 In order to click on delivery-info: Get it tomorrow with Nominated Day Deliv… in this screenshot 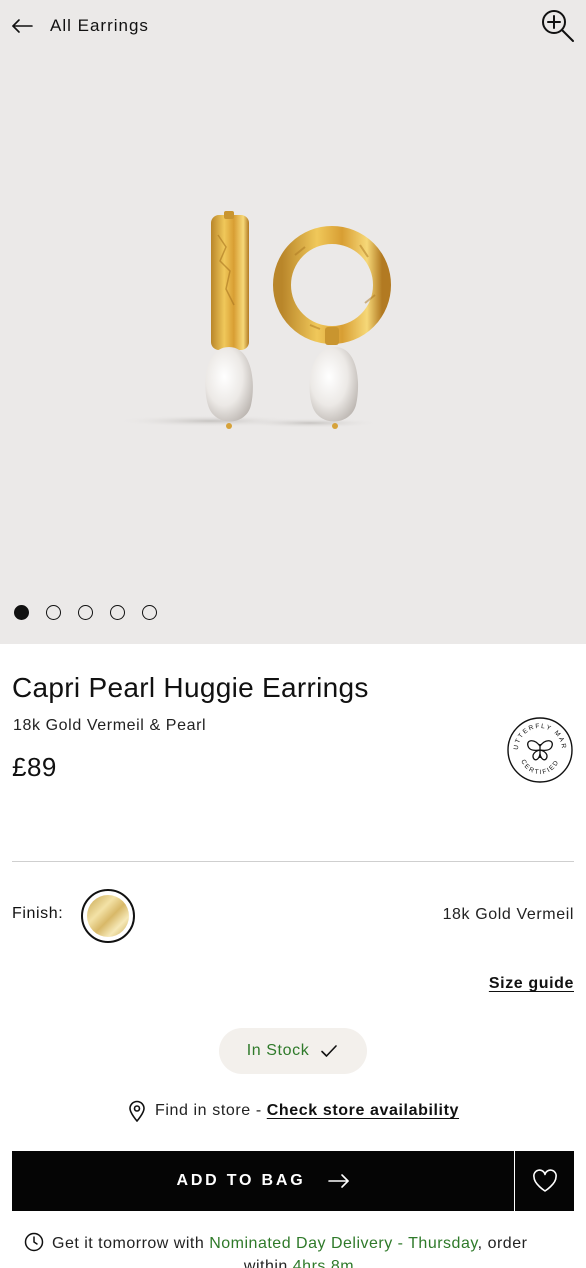, I will do `click(299, 1250)`.